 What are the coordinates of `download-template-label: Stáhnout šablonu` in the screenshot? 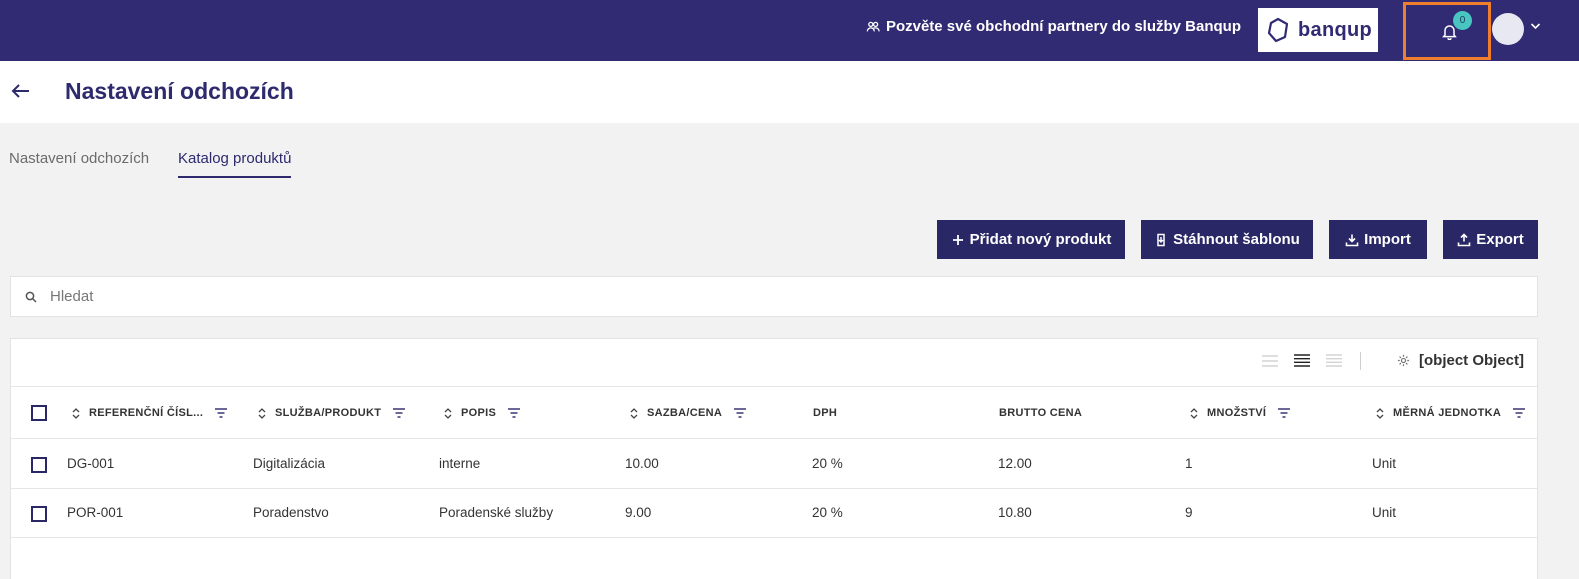 It's located at (1236, 239).